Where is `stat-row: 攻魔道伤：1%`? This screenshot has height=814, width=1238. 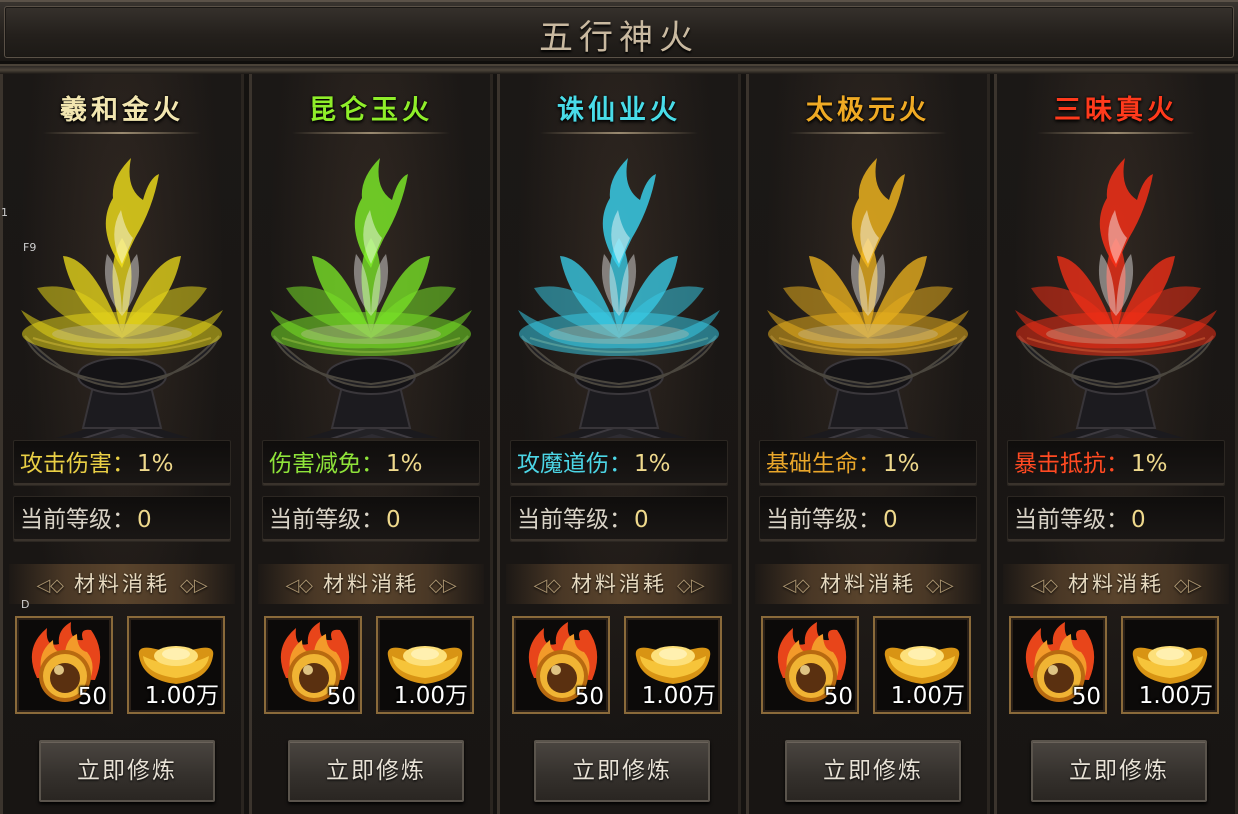 stat-row: 攻魔道伤：1% is located at coordinates (619, 463).